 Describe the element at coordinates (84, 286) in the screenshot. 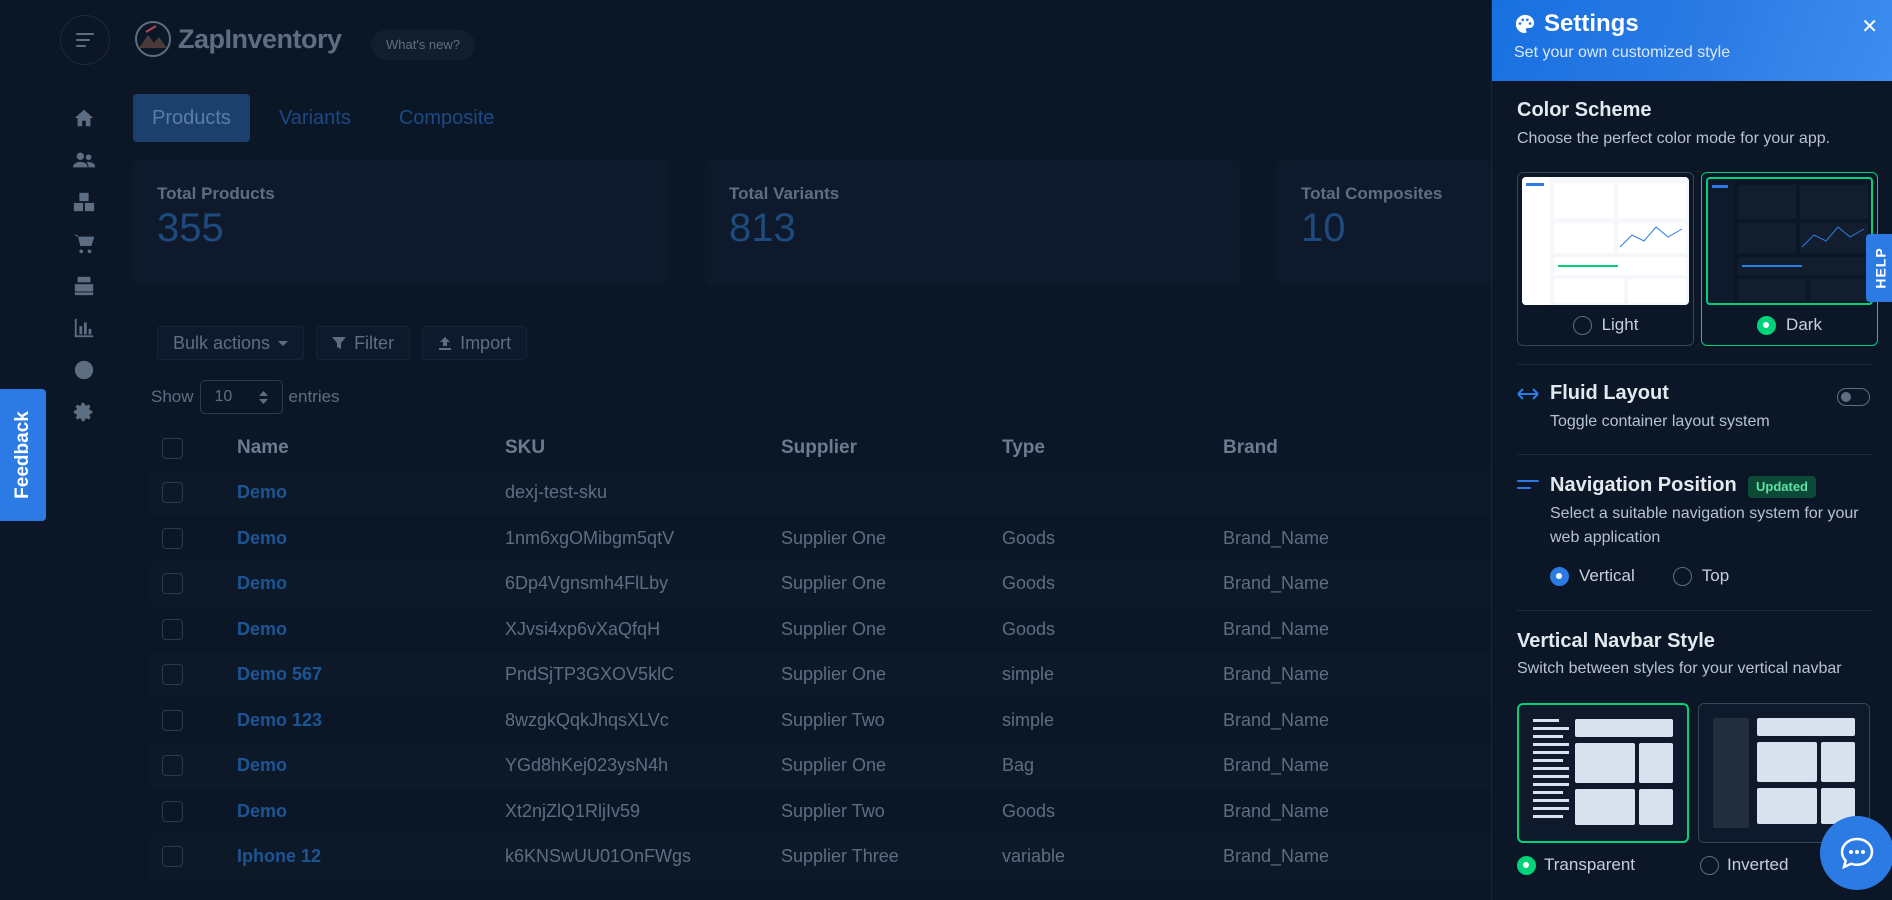

I see `register-icon` at that location.